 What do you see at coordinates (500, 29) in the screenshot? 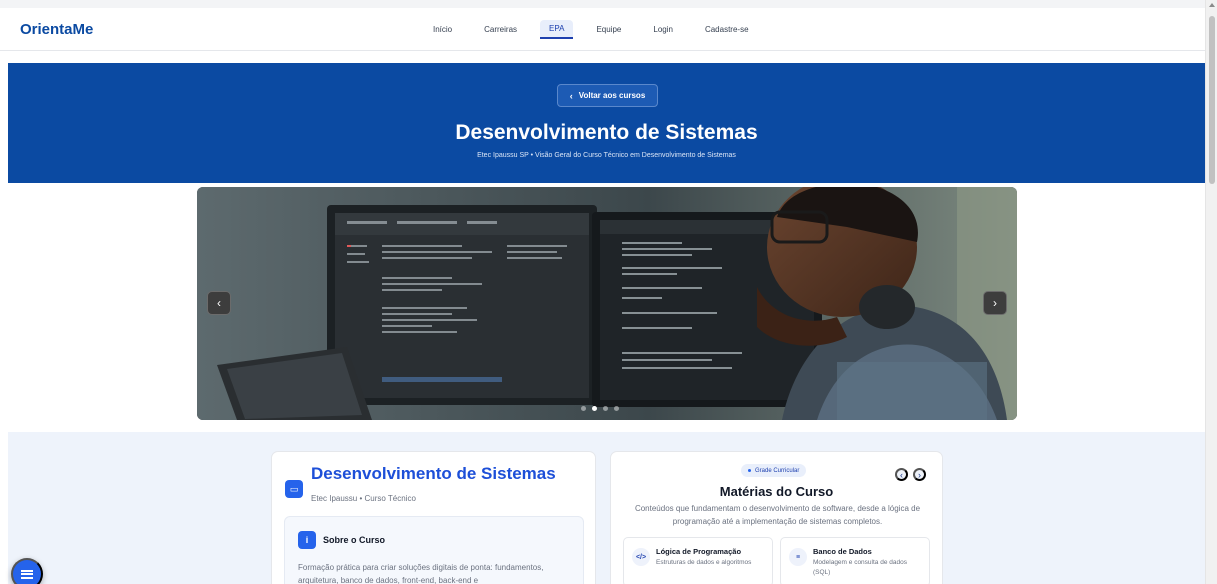
I see `nav-link-carreiras: Carreiras` at bounding box center [500, 29].